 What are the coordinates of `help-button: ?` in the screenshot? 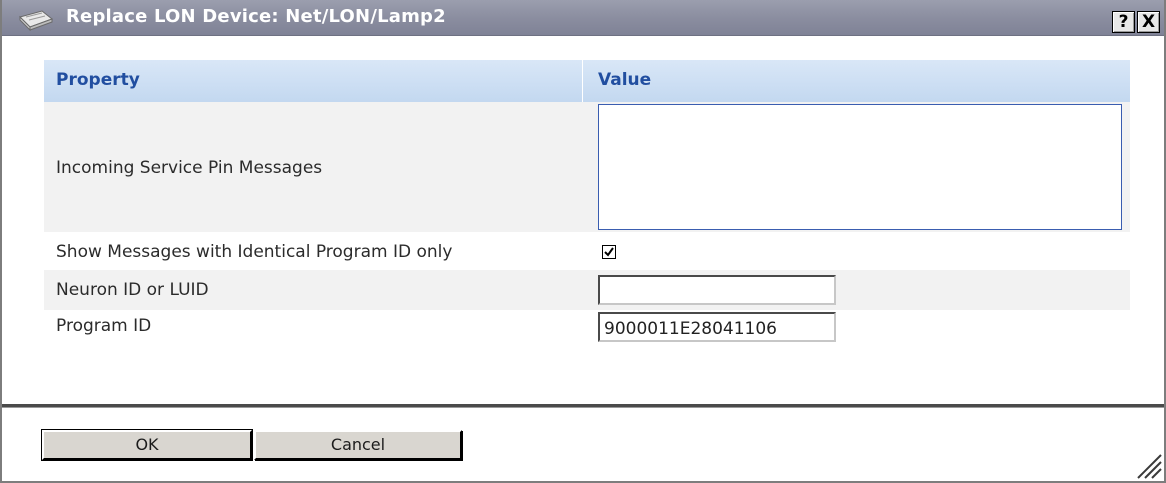 It's located at (1123, 22).